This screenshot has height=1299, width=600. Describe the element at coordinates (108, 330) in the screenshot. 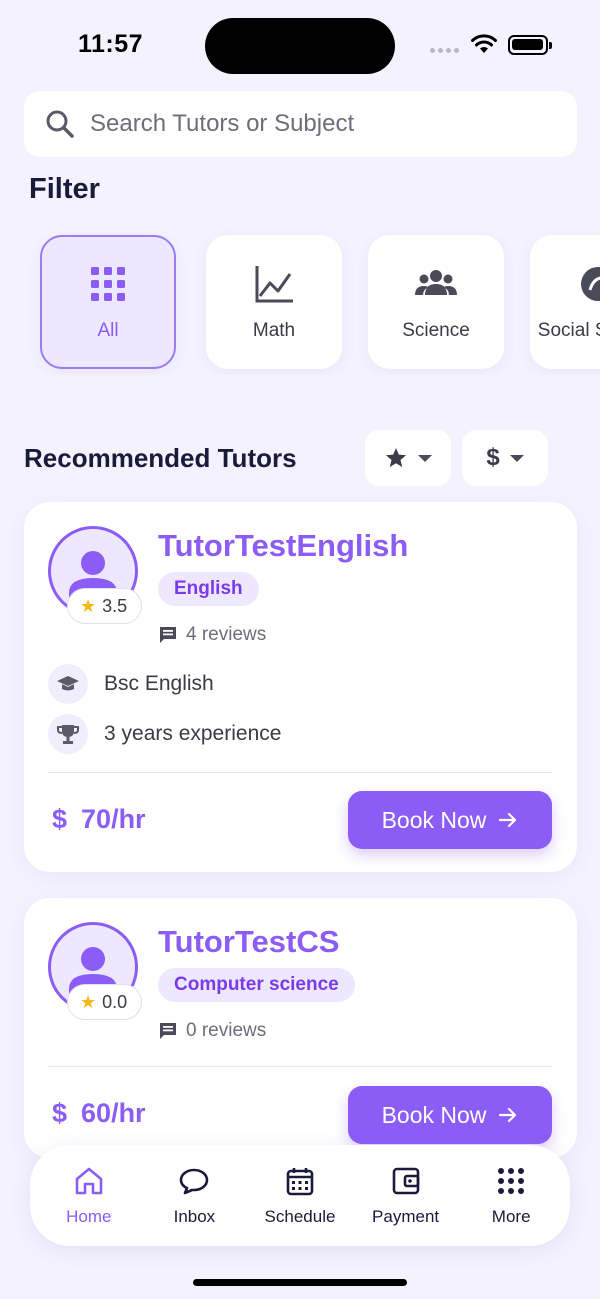

I see `filter-chip-label: All` at that location.